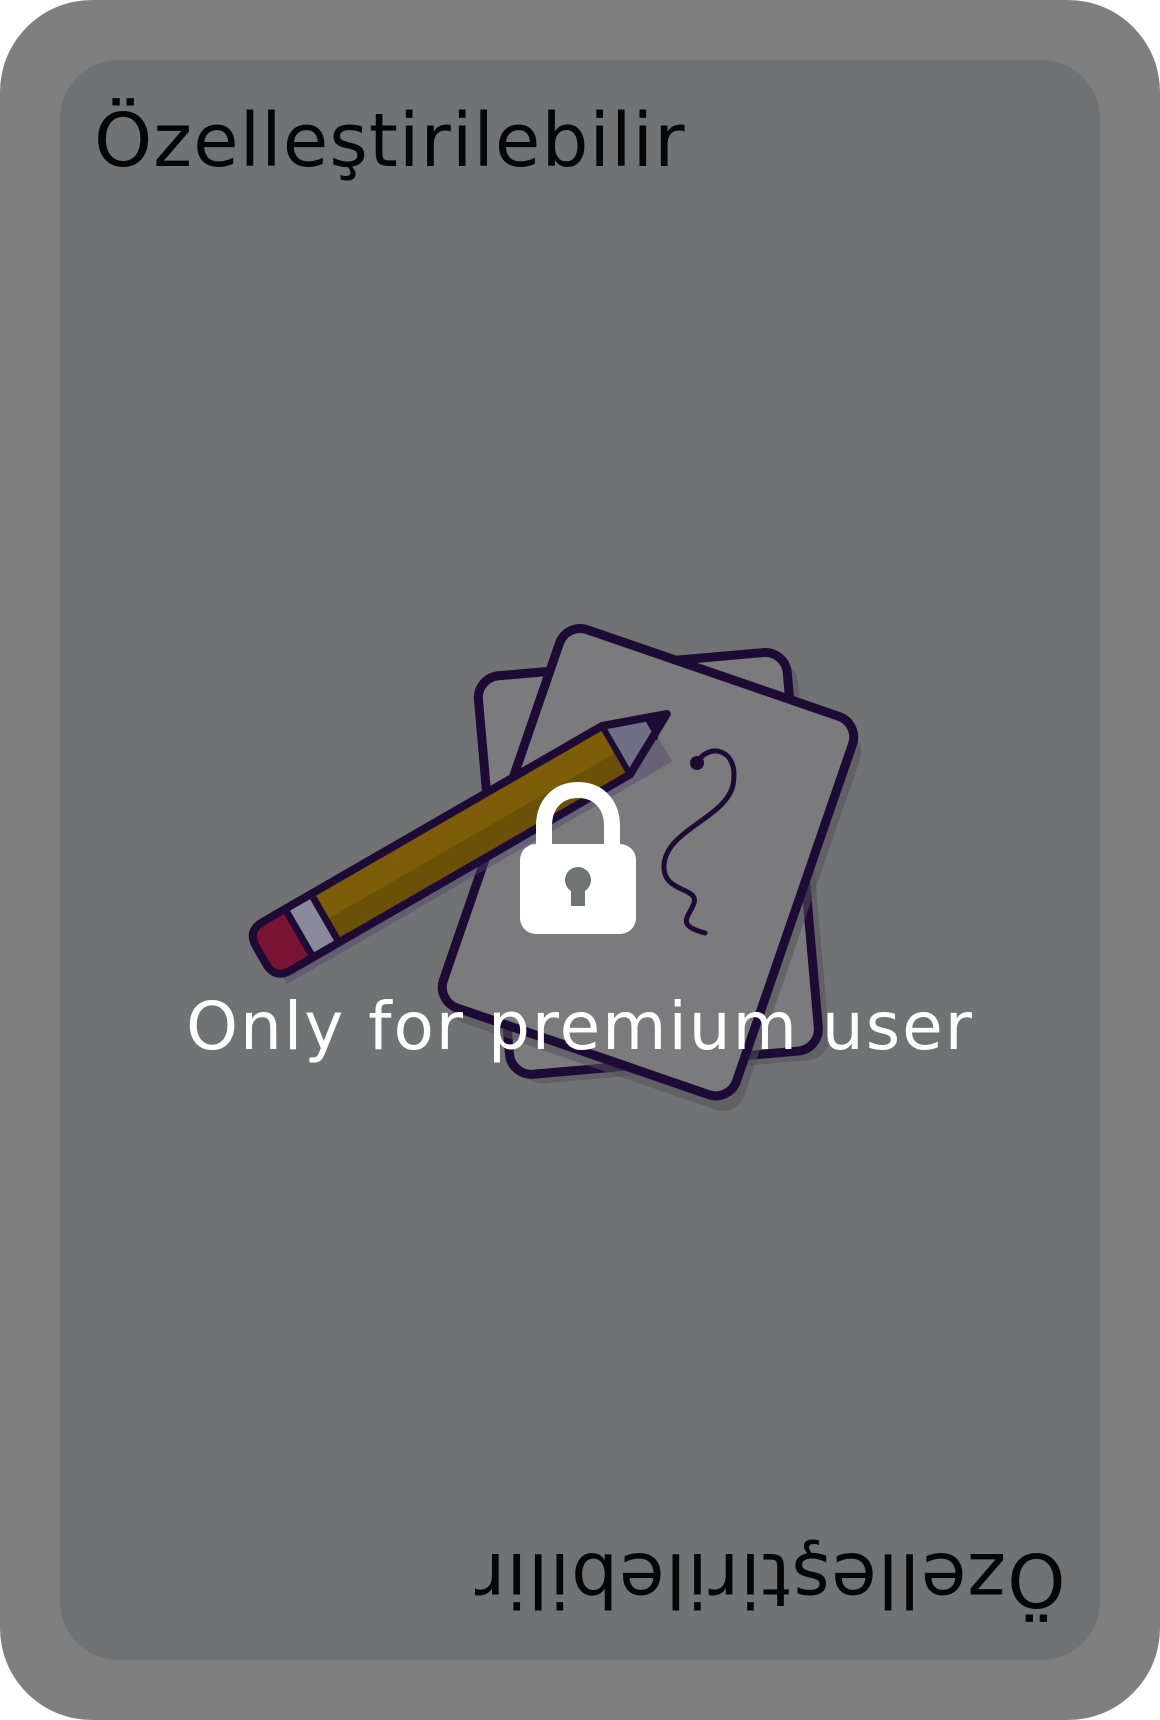  Describe the element at coordinates (390, 141) in the screenshot. I see `card-title-top: Özelleştirilebilir` at that location.